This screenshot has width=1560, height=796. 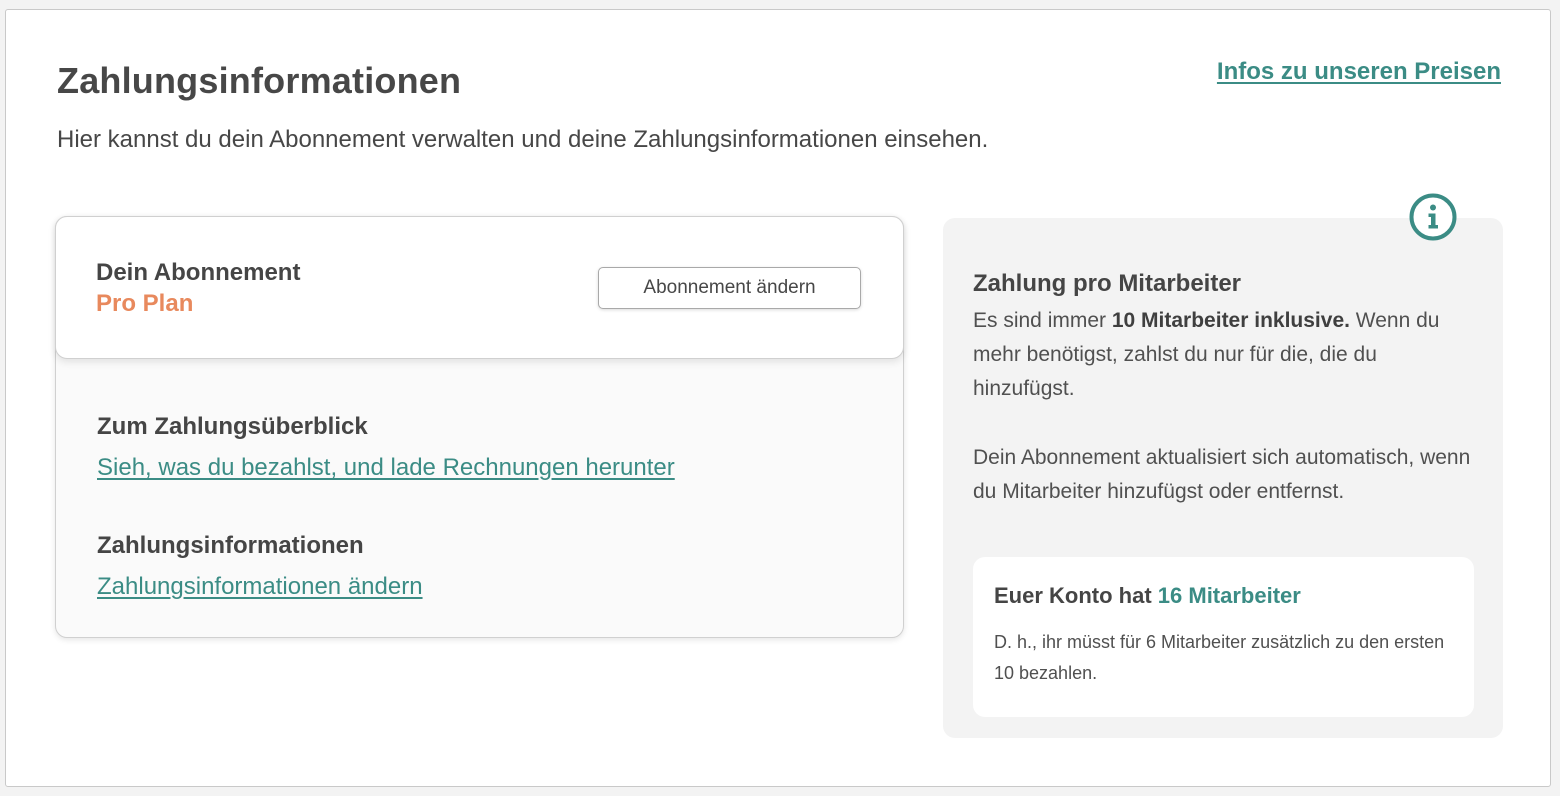 What do you see at coordinates (1359, 72) in the screenshot?
I see `pricing-info-link: Infos zu unseren Preisen` at bounding box center [1359, 72].